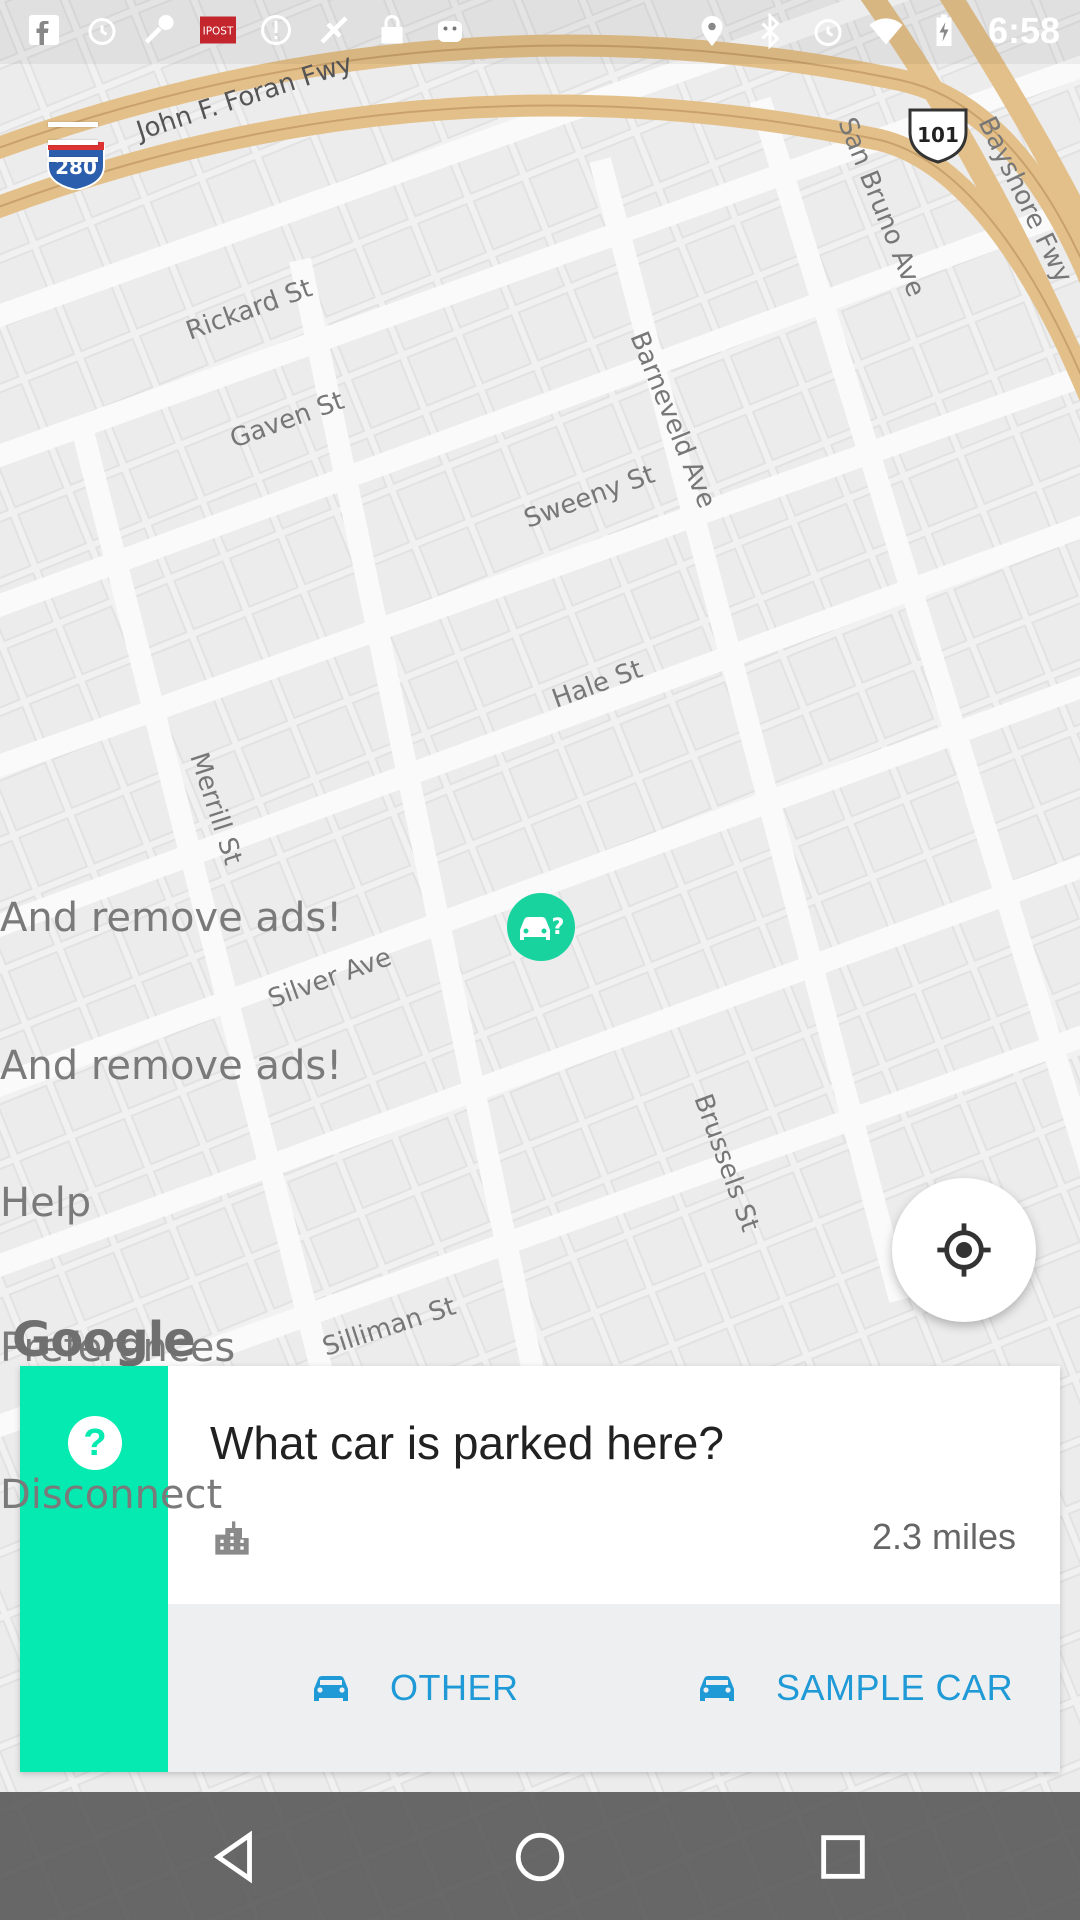  I want to click on back-icon, so click(232, 1857).